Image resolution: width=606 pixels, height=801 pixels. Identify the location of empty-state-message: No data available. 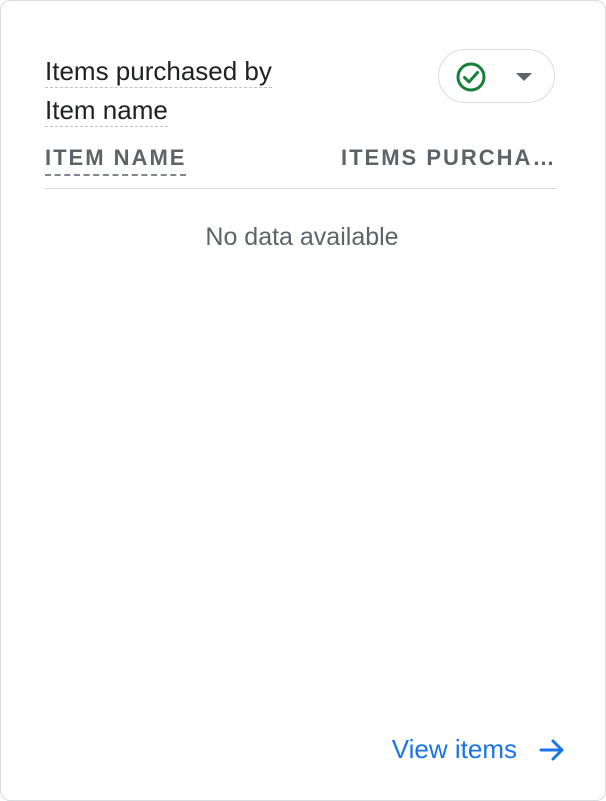
(302, 237).